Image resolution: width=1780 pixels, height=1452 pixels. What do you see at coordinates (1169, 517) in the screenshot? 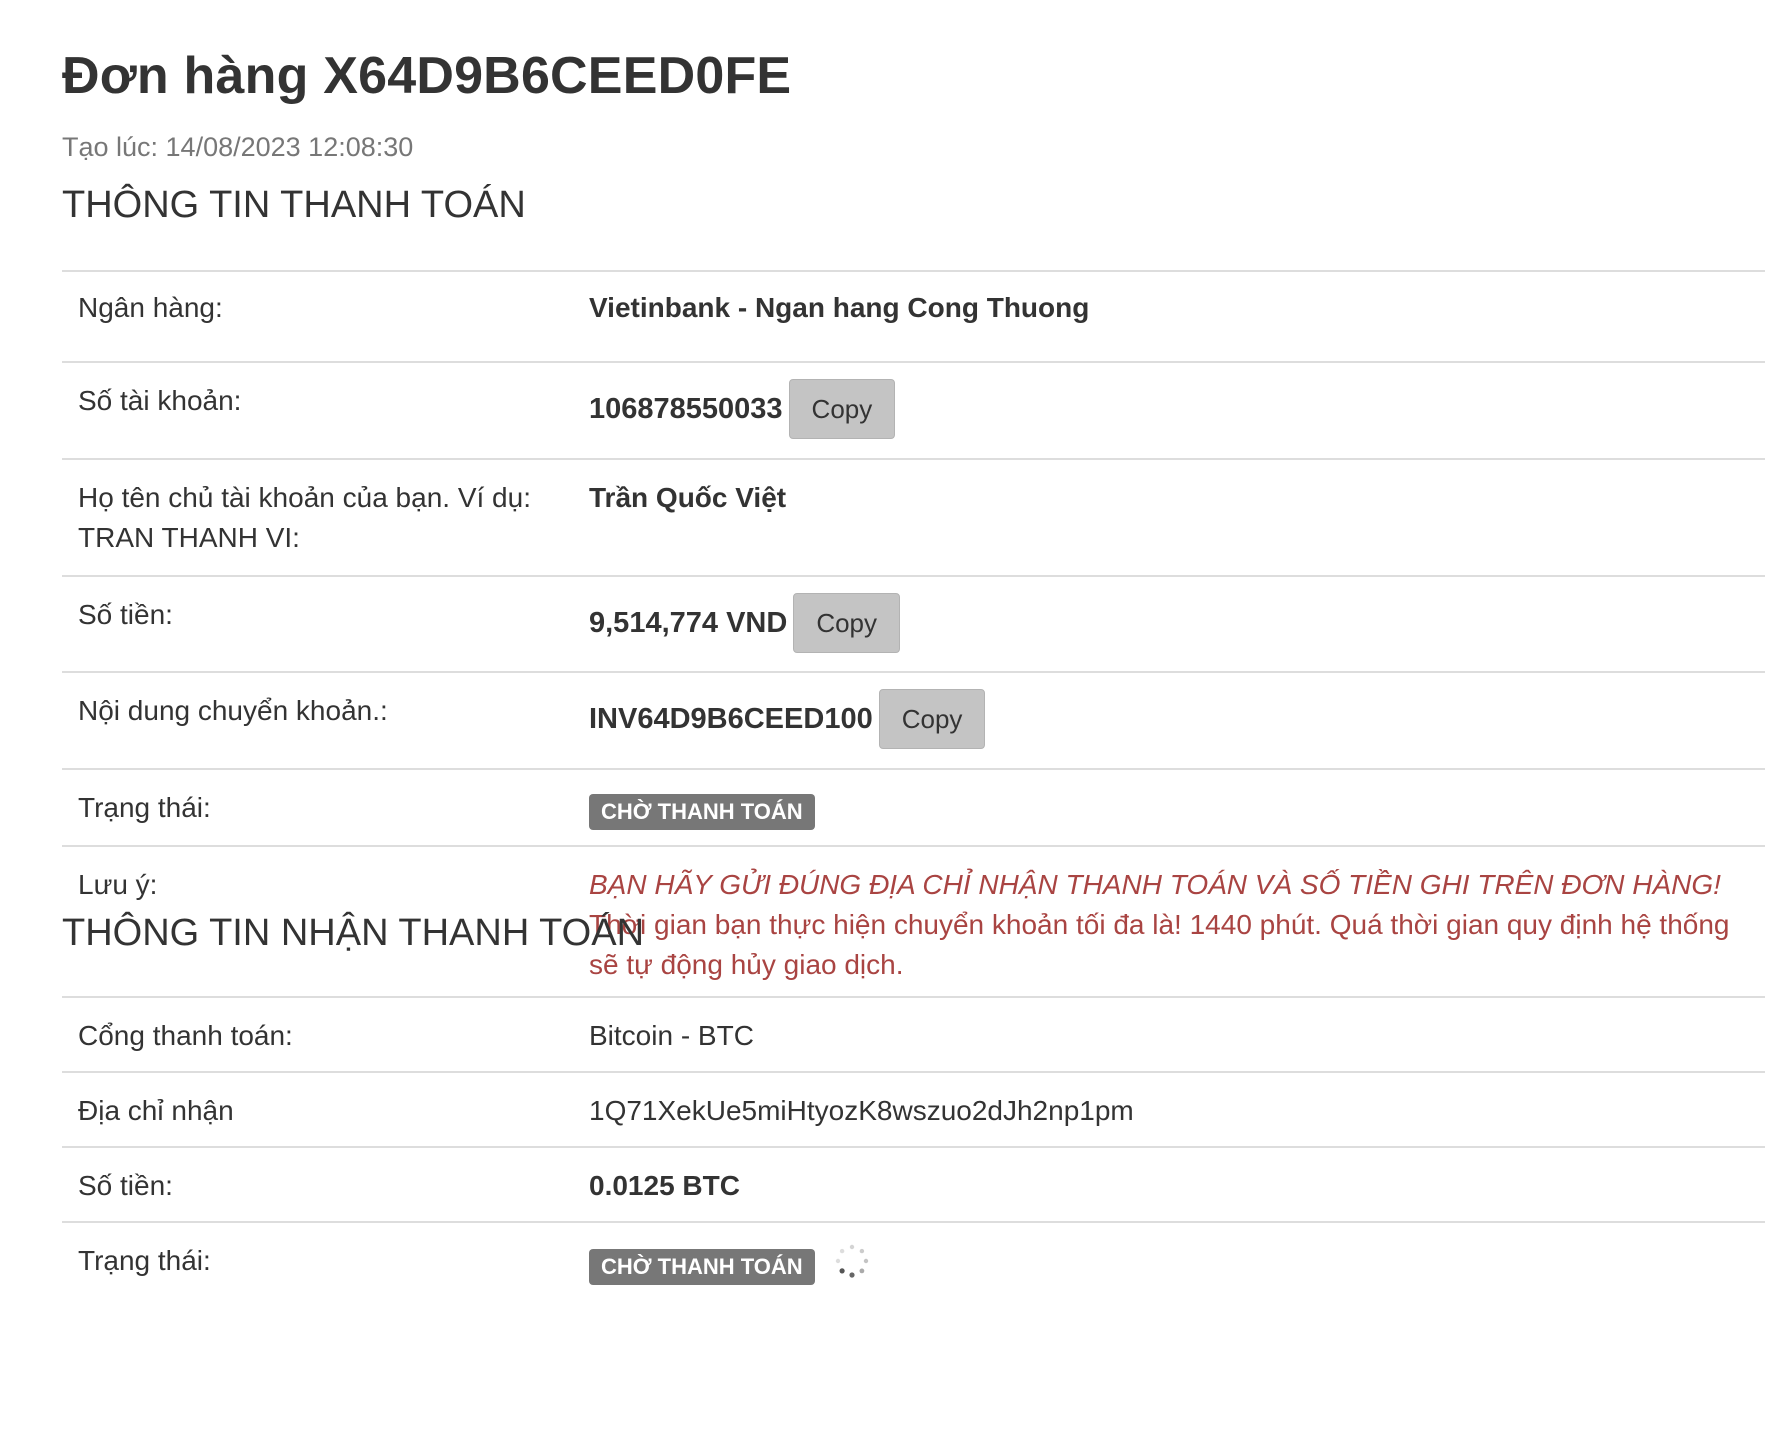
I see `holder-value: Trần Quốc Việt` at bounding box center [1169, 517].